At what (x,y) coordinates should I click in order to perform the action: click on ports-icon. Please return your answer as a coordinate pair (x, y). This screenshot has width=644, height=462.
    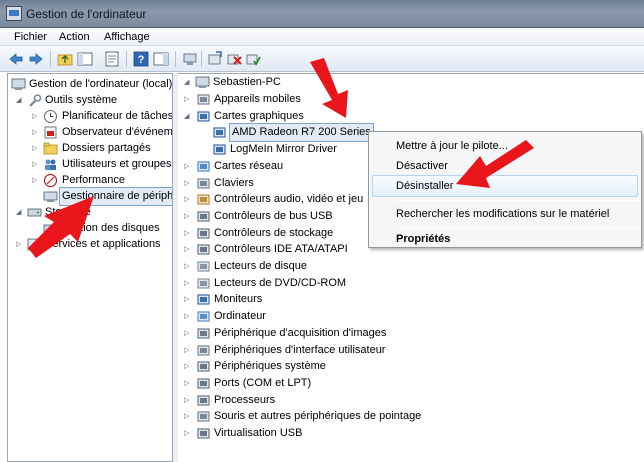
    Looking at the image, I should click on (203, 383).